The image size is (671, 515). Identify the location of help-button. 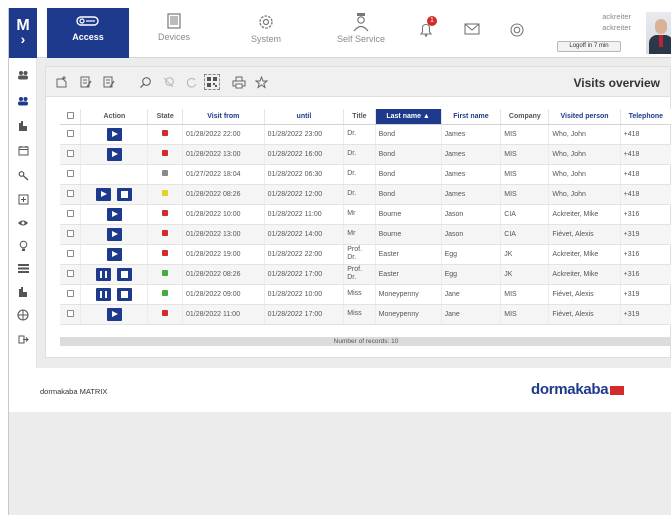
(517, 32).